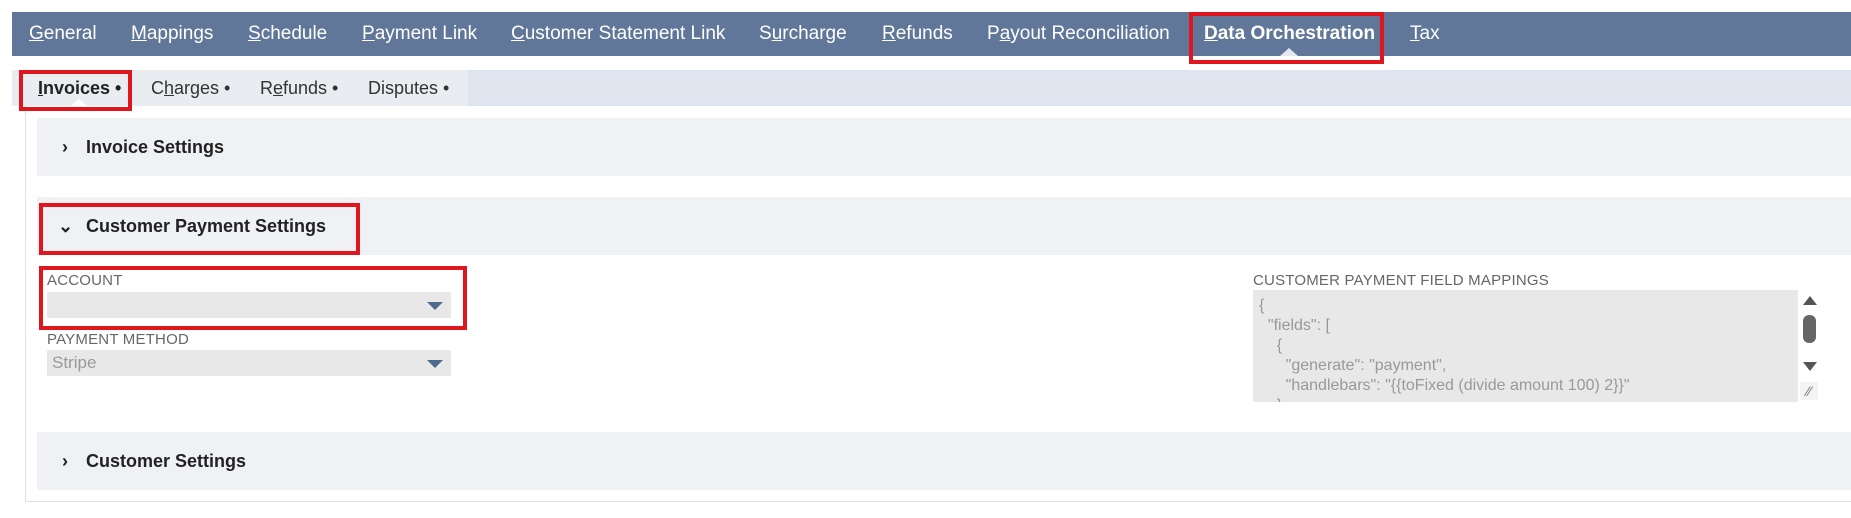 This screenshot has height=518, width=1851. Describe the element at coordinates (625, 33) in the screenshot. I see `tab-customer-statement-link-label: ustomer Statement Link` at that location.